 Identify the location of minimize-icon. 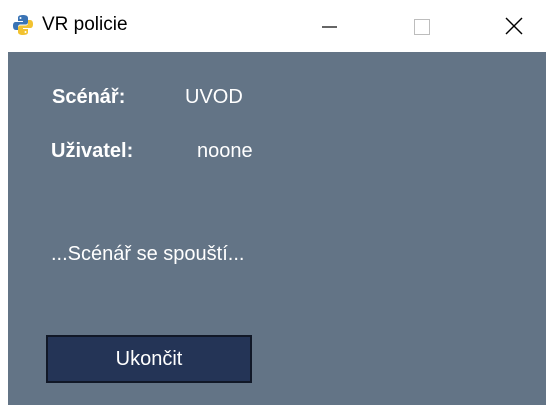
(329, 27).